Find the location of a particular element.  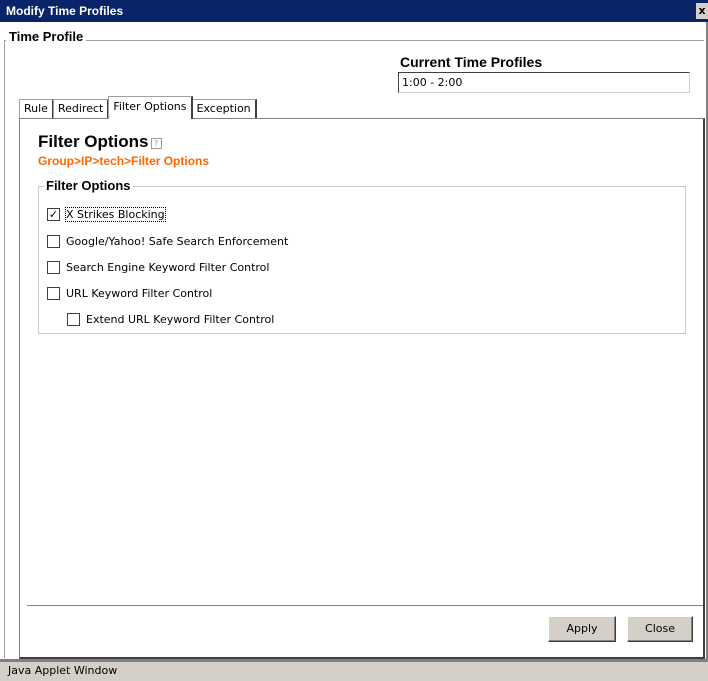

checkbox-url-keyword is located at coordinates (53, 293).